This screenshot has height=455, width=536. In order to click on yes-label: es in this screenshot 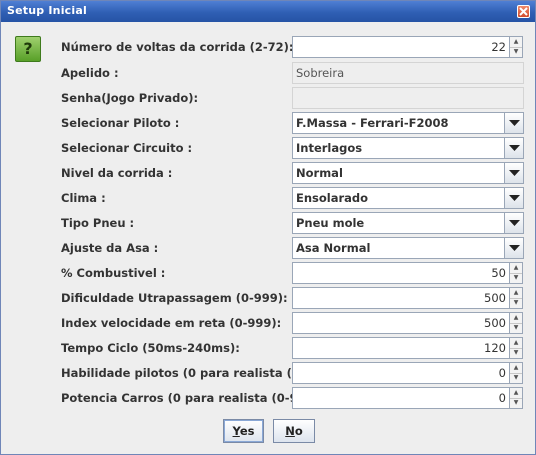, I will do `click(247, 431)`.